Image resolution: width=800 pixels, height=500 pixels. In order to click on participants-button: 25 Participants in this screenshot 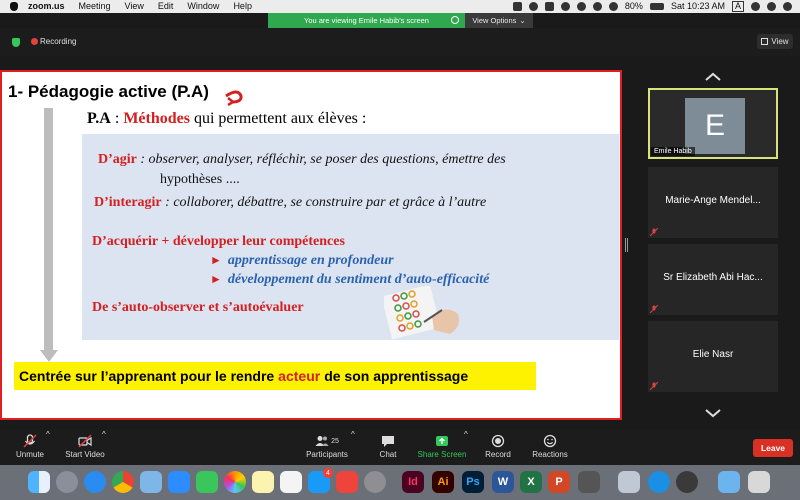, I will do `click(327, 444)`.